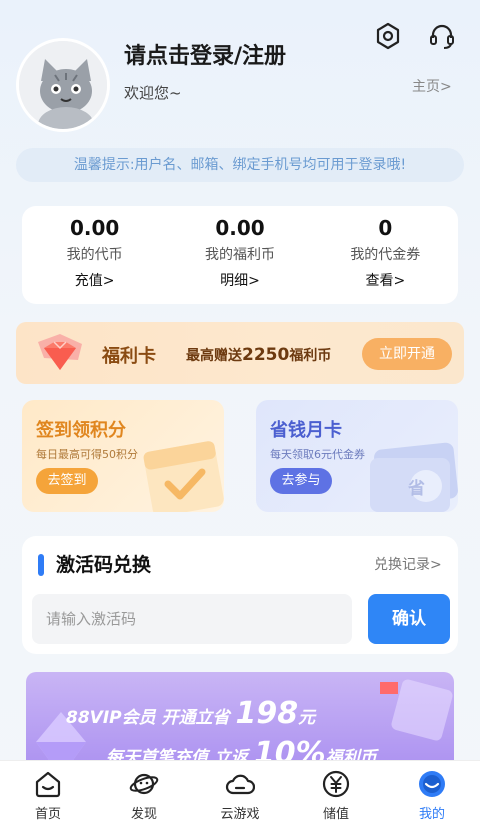  Describe the element at coordinates (409, 619) in the screenshot. I see `confirm-button: 确认` at that location.